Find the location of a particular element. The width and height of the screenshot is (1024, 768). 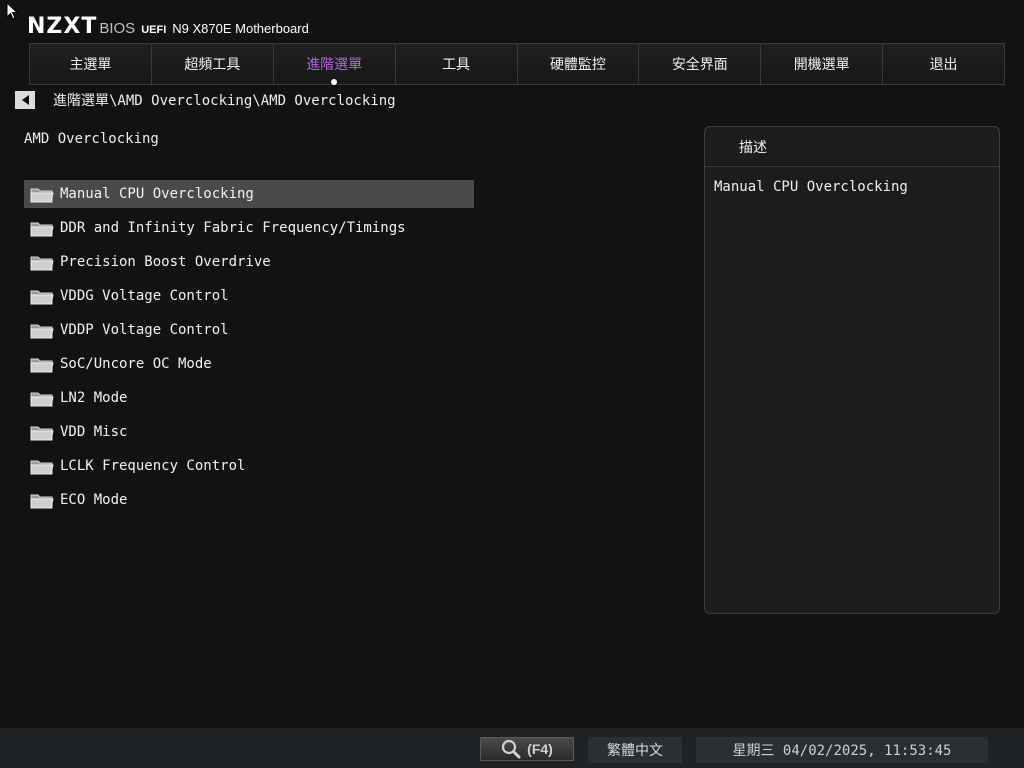

back-button is located at coordinates (25, 100).